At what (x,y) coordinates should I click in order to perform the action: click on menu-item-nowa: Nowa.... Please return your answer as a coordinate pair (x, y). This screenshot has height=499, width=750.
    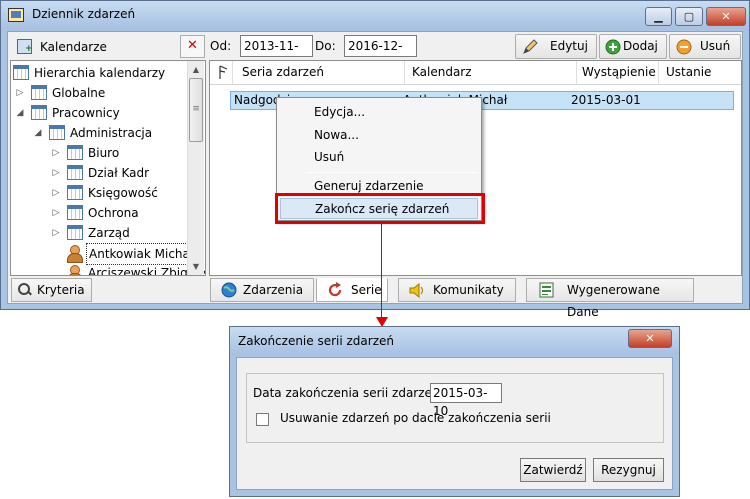
    Looking at the image, I should click on (379, 135).